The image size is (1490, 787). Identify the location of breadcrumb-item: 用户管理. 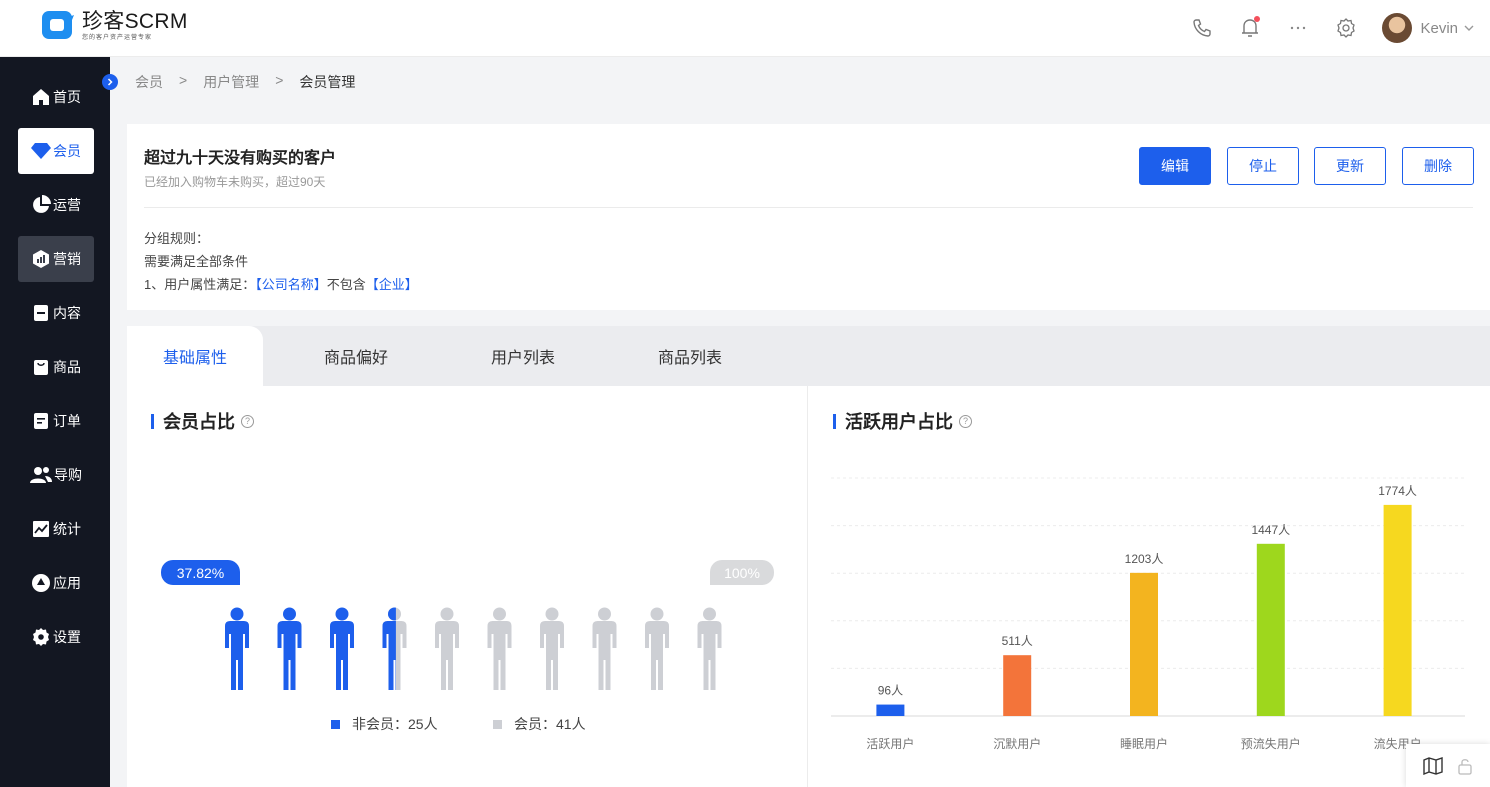
(231, 82).